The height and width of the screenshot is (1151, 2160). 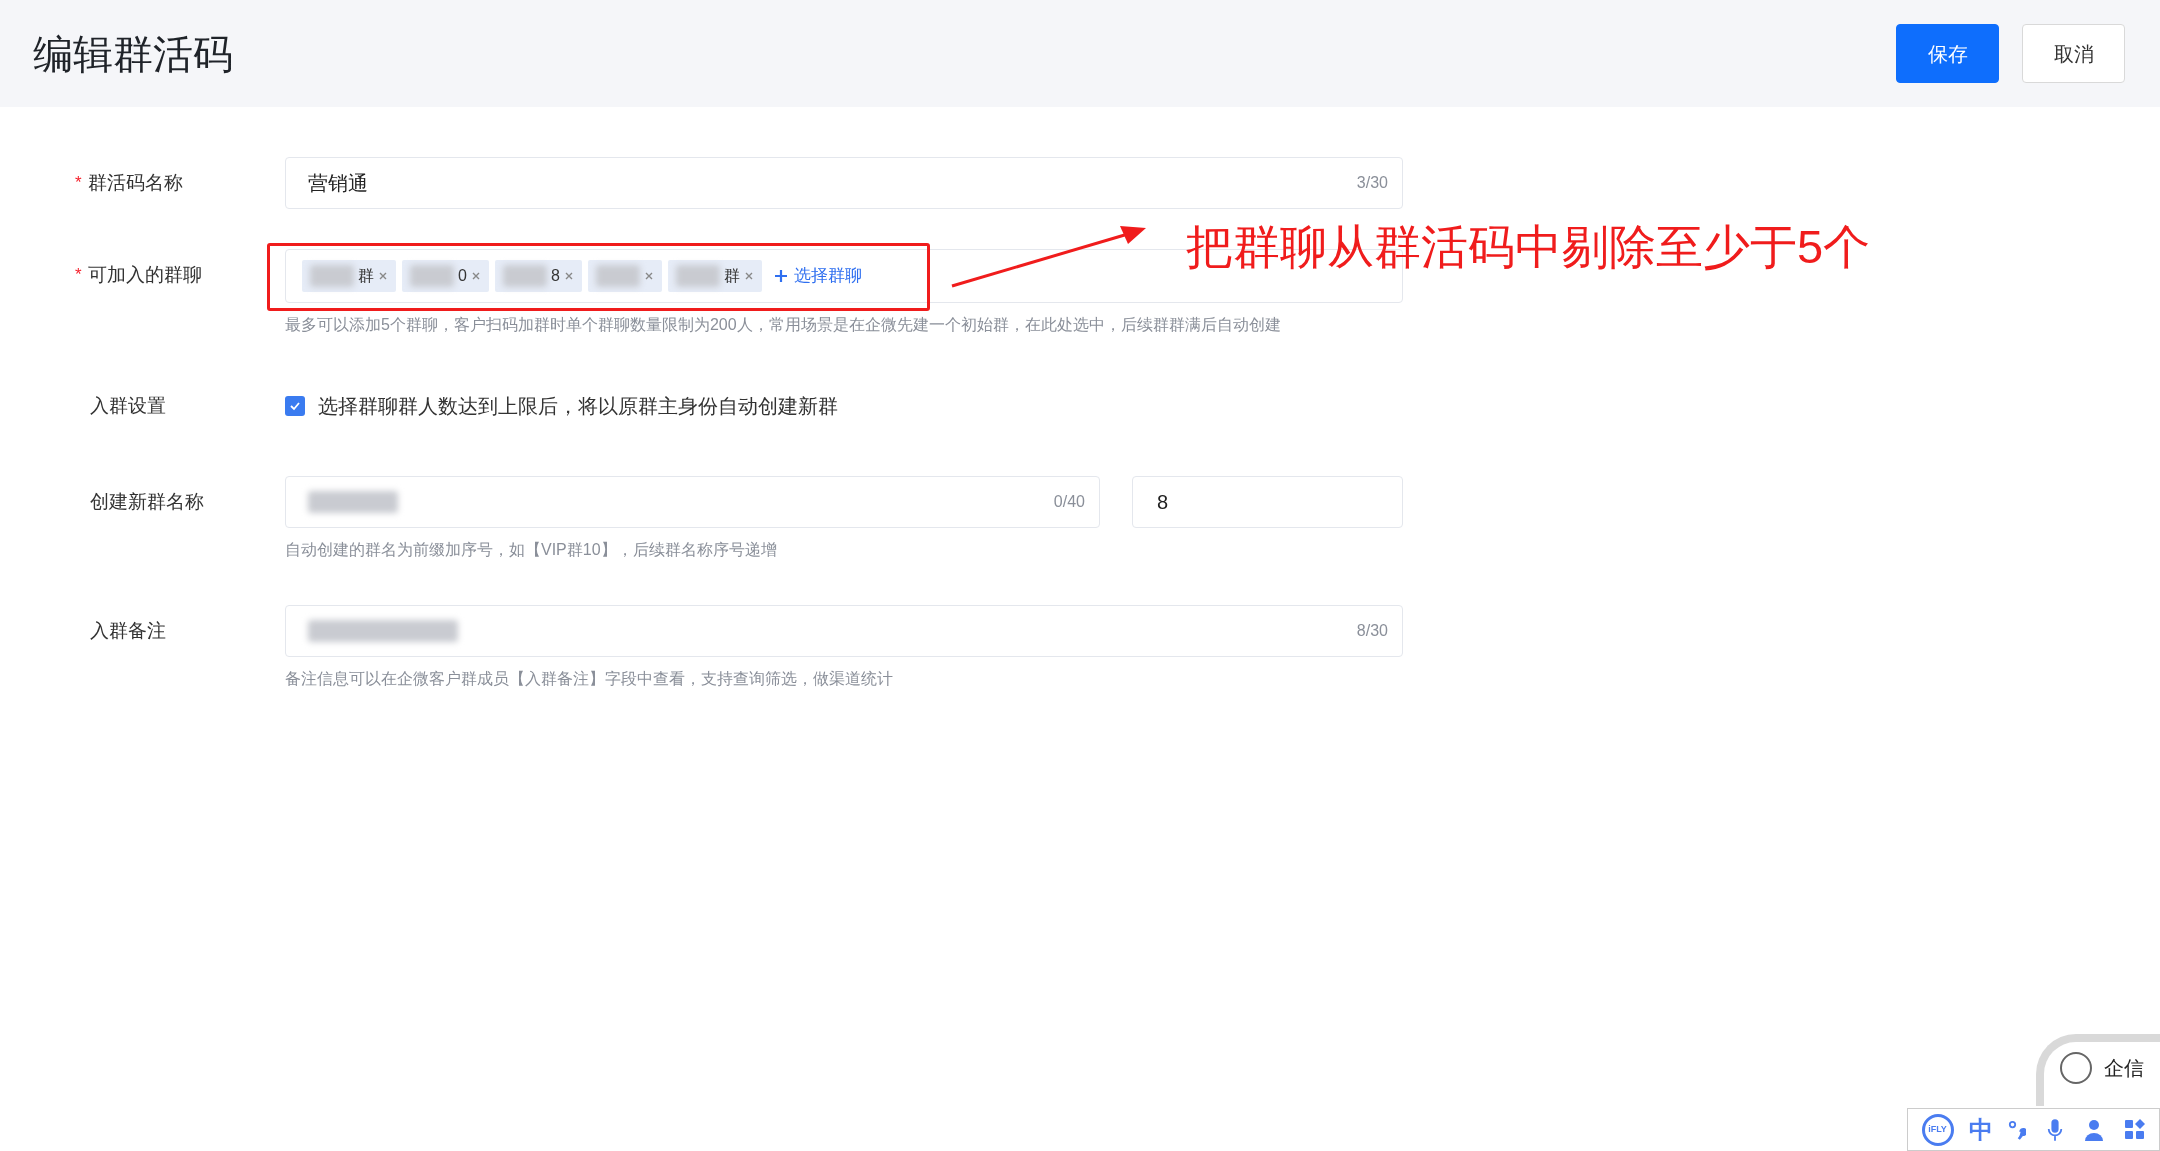 I want to click on input-mode-toggle: 中, so click(x=1980, y=1129).